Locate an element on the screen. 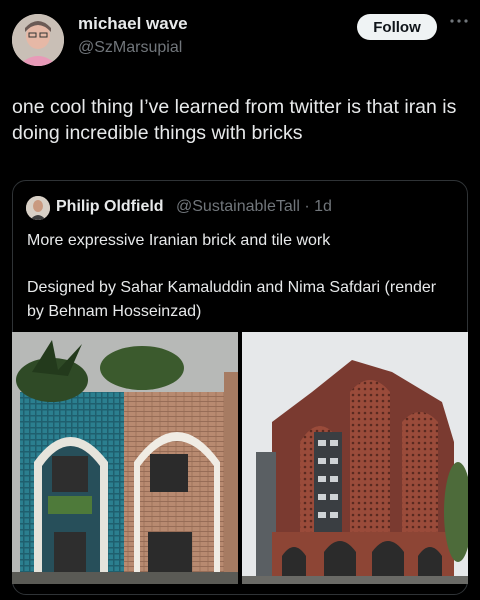 The image size is (480, 600). author-handle: @SzMarsupial is located at coordinates (130, 48).